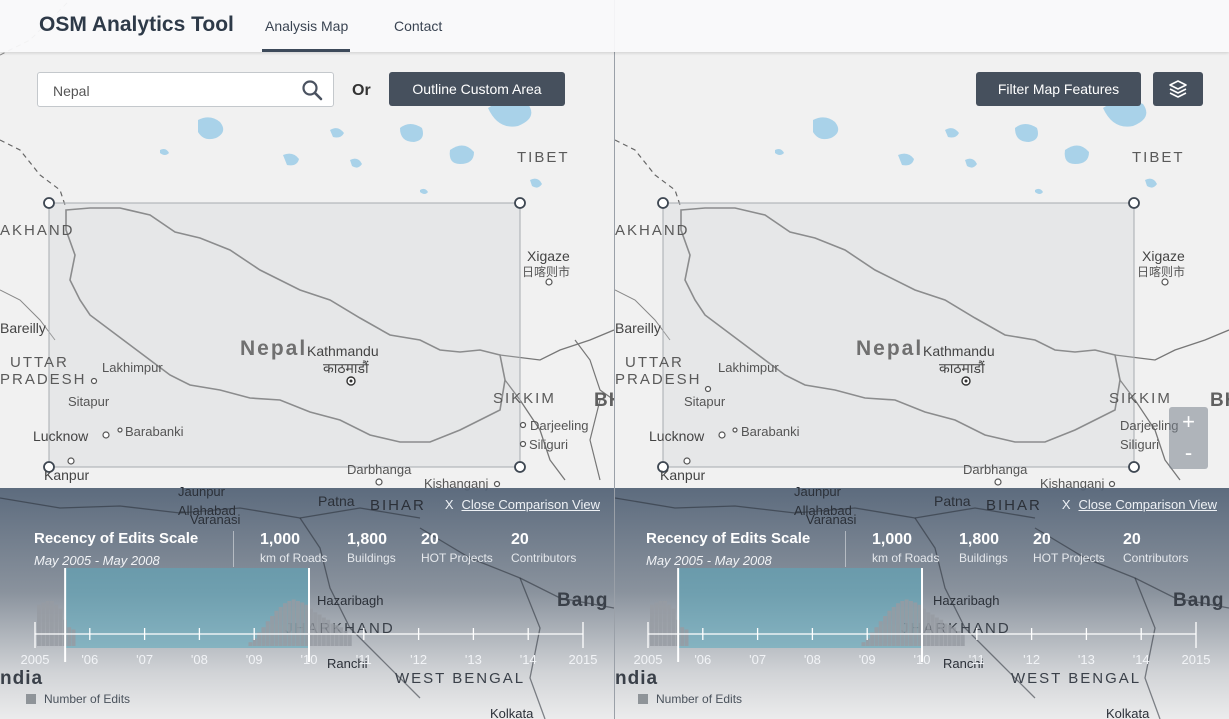  Describe the element at coordinates (1058, 89) in the screenshot. I see `filter-map-features-button: Filter Map Features` at that location.